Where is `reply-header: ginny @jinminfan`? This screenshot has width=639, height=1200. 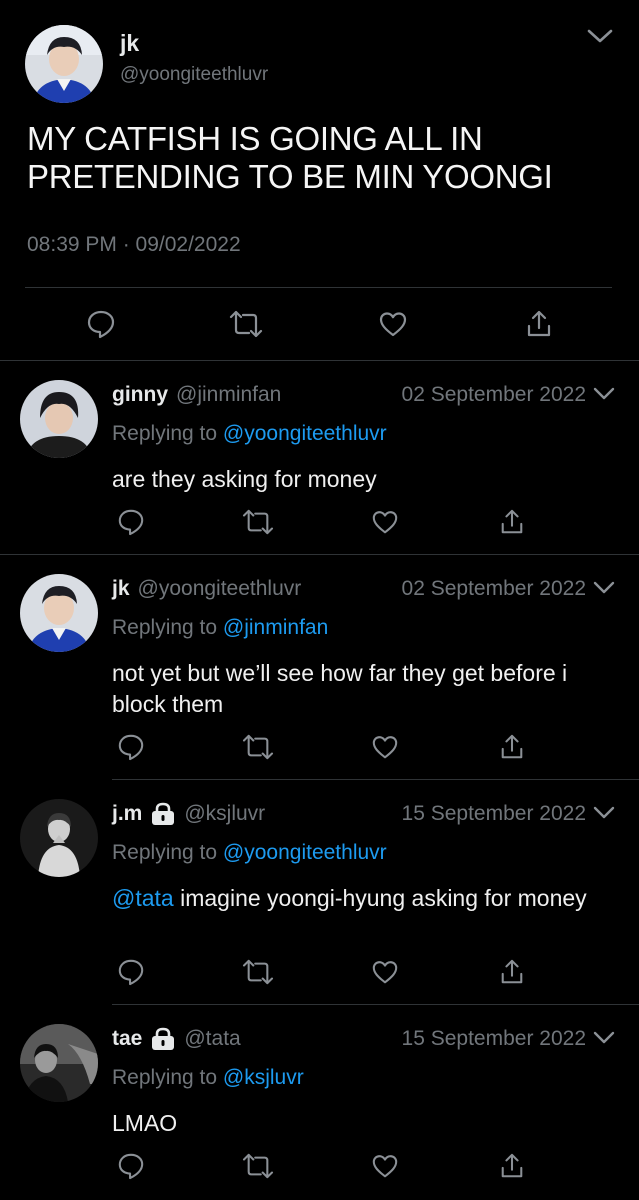 reply-header: ginny @jinminfan is located at coordinates (196, 395).